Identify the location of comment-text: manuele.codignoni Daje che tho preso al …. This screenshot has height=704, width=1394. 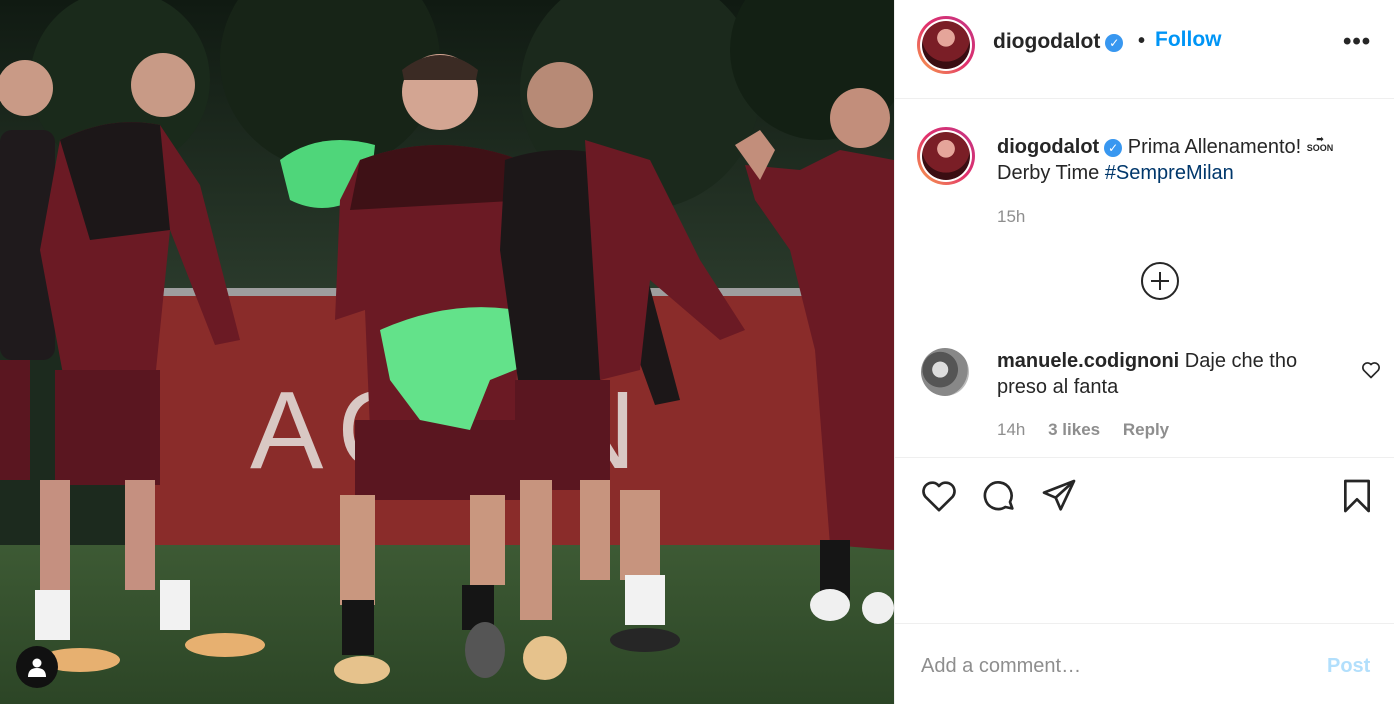
(1167, 374).